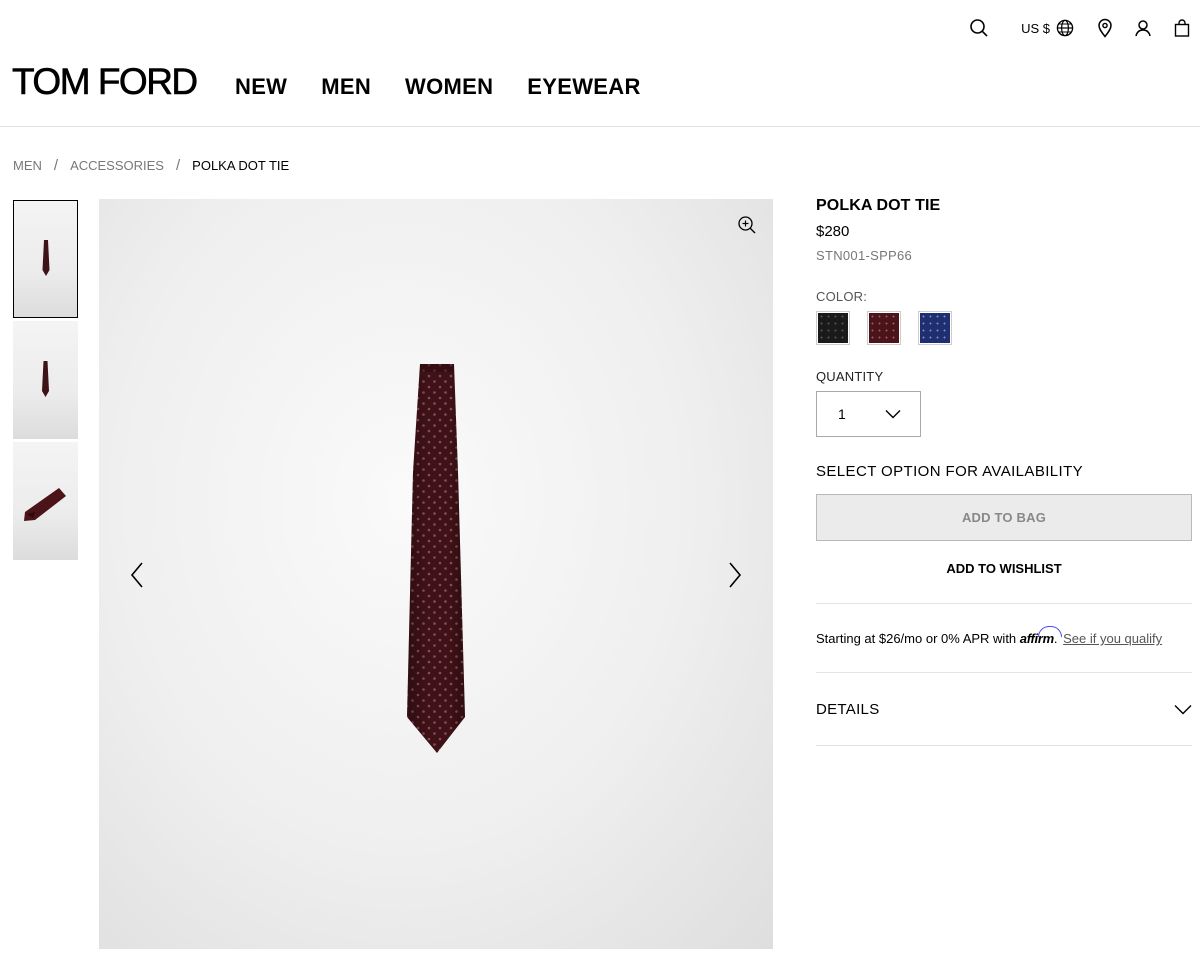 The width and height of the screenshot is (1200, 976). Describe the element at coordinates (950, 471) in the screenshot. I see `availability-message: SELECT OPTION FOR AVAILABILITY` at that location.